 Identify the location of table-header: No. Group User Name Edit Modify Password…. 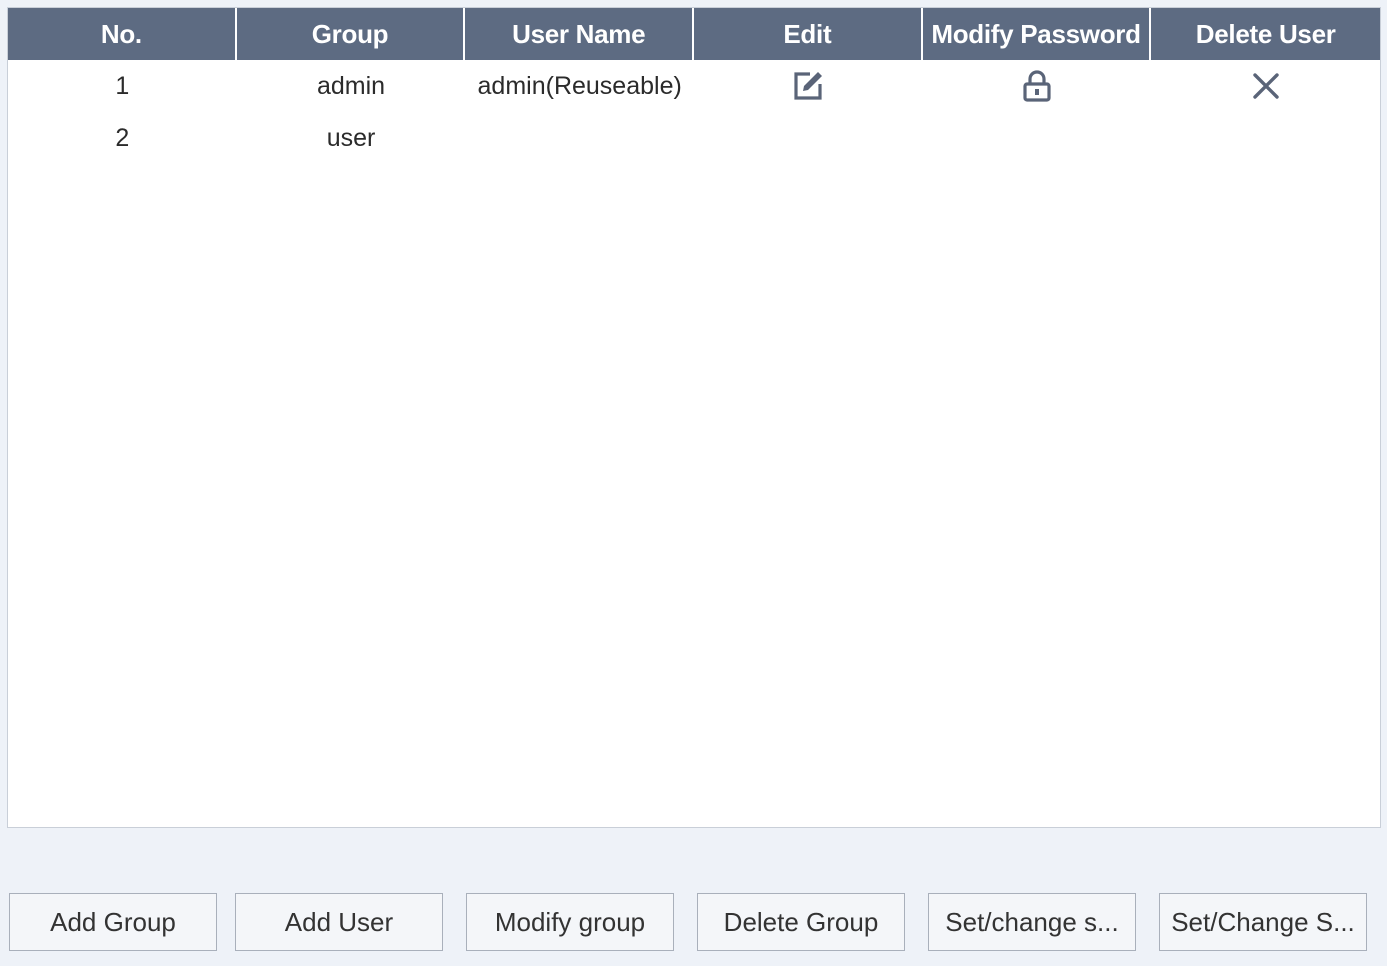
(694, 34).